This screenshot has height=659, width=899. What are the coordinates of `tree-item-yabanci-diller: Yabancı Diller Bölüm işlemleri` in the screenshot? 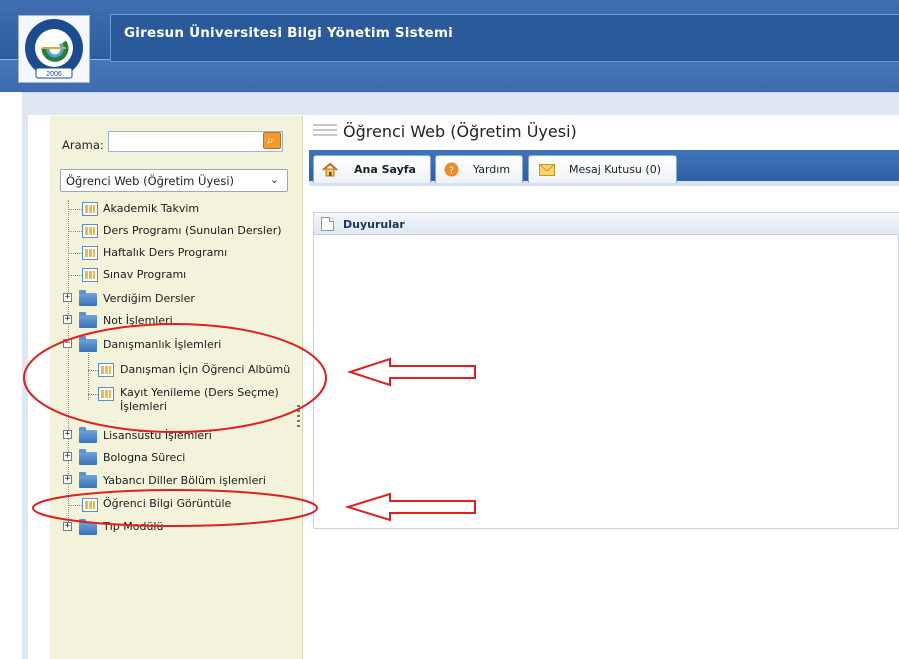 It's located at (184, 480).